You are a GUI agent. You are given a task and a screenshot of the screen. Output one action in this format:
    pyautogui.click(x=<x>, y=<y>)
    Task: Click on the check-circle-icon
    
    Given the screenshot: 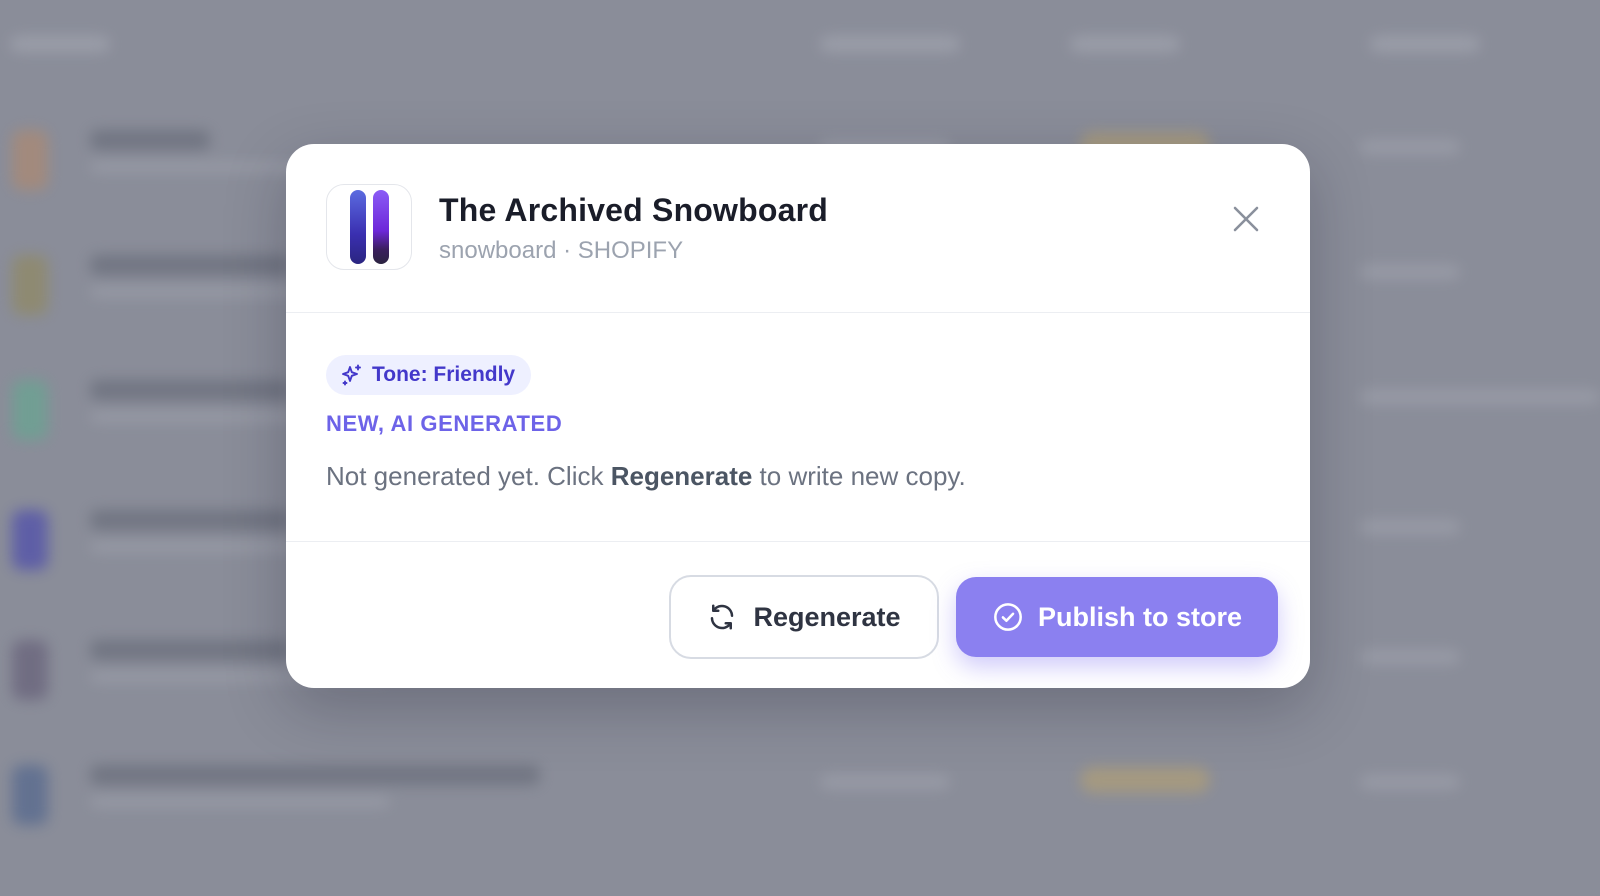 What is the action you would take?
    pyautogui.click(x=1008, y=617)
    